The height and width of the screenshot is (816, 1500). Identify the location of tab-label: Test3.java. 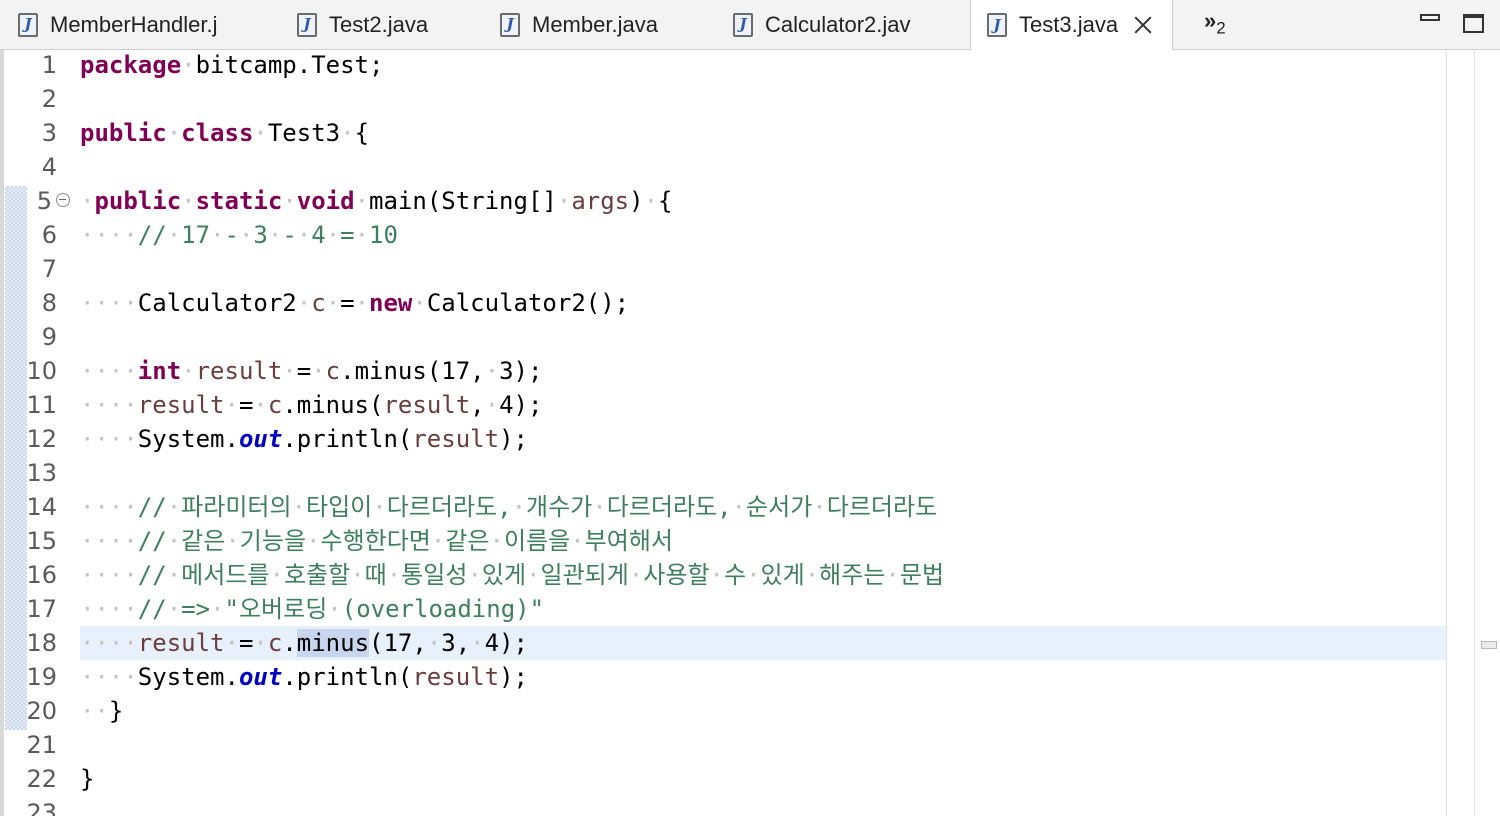
(1069, 24).